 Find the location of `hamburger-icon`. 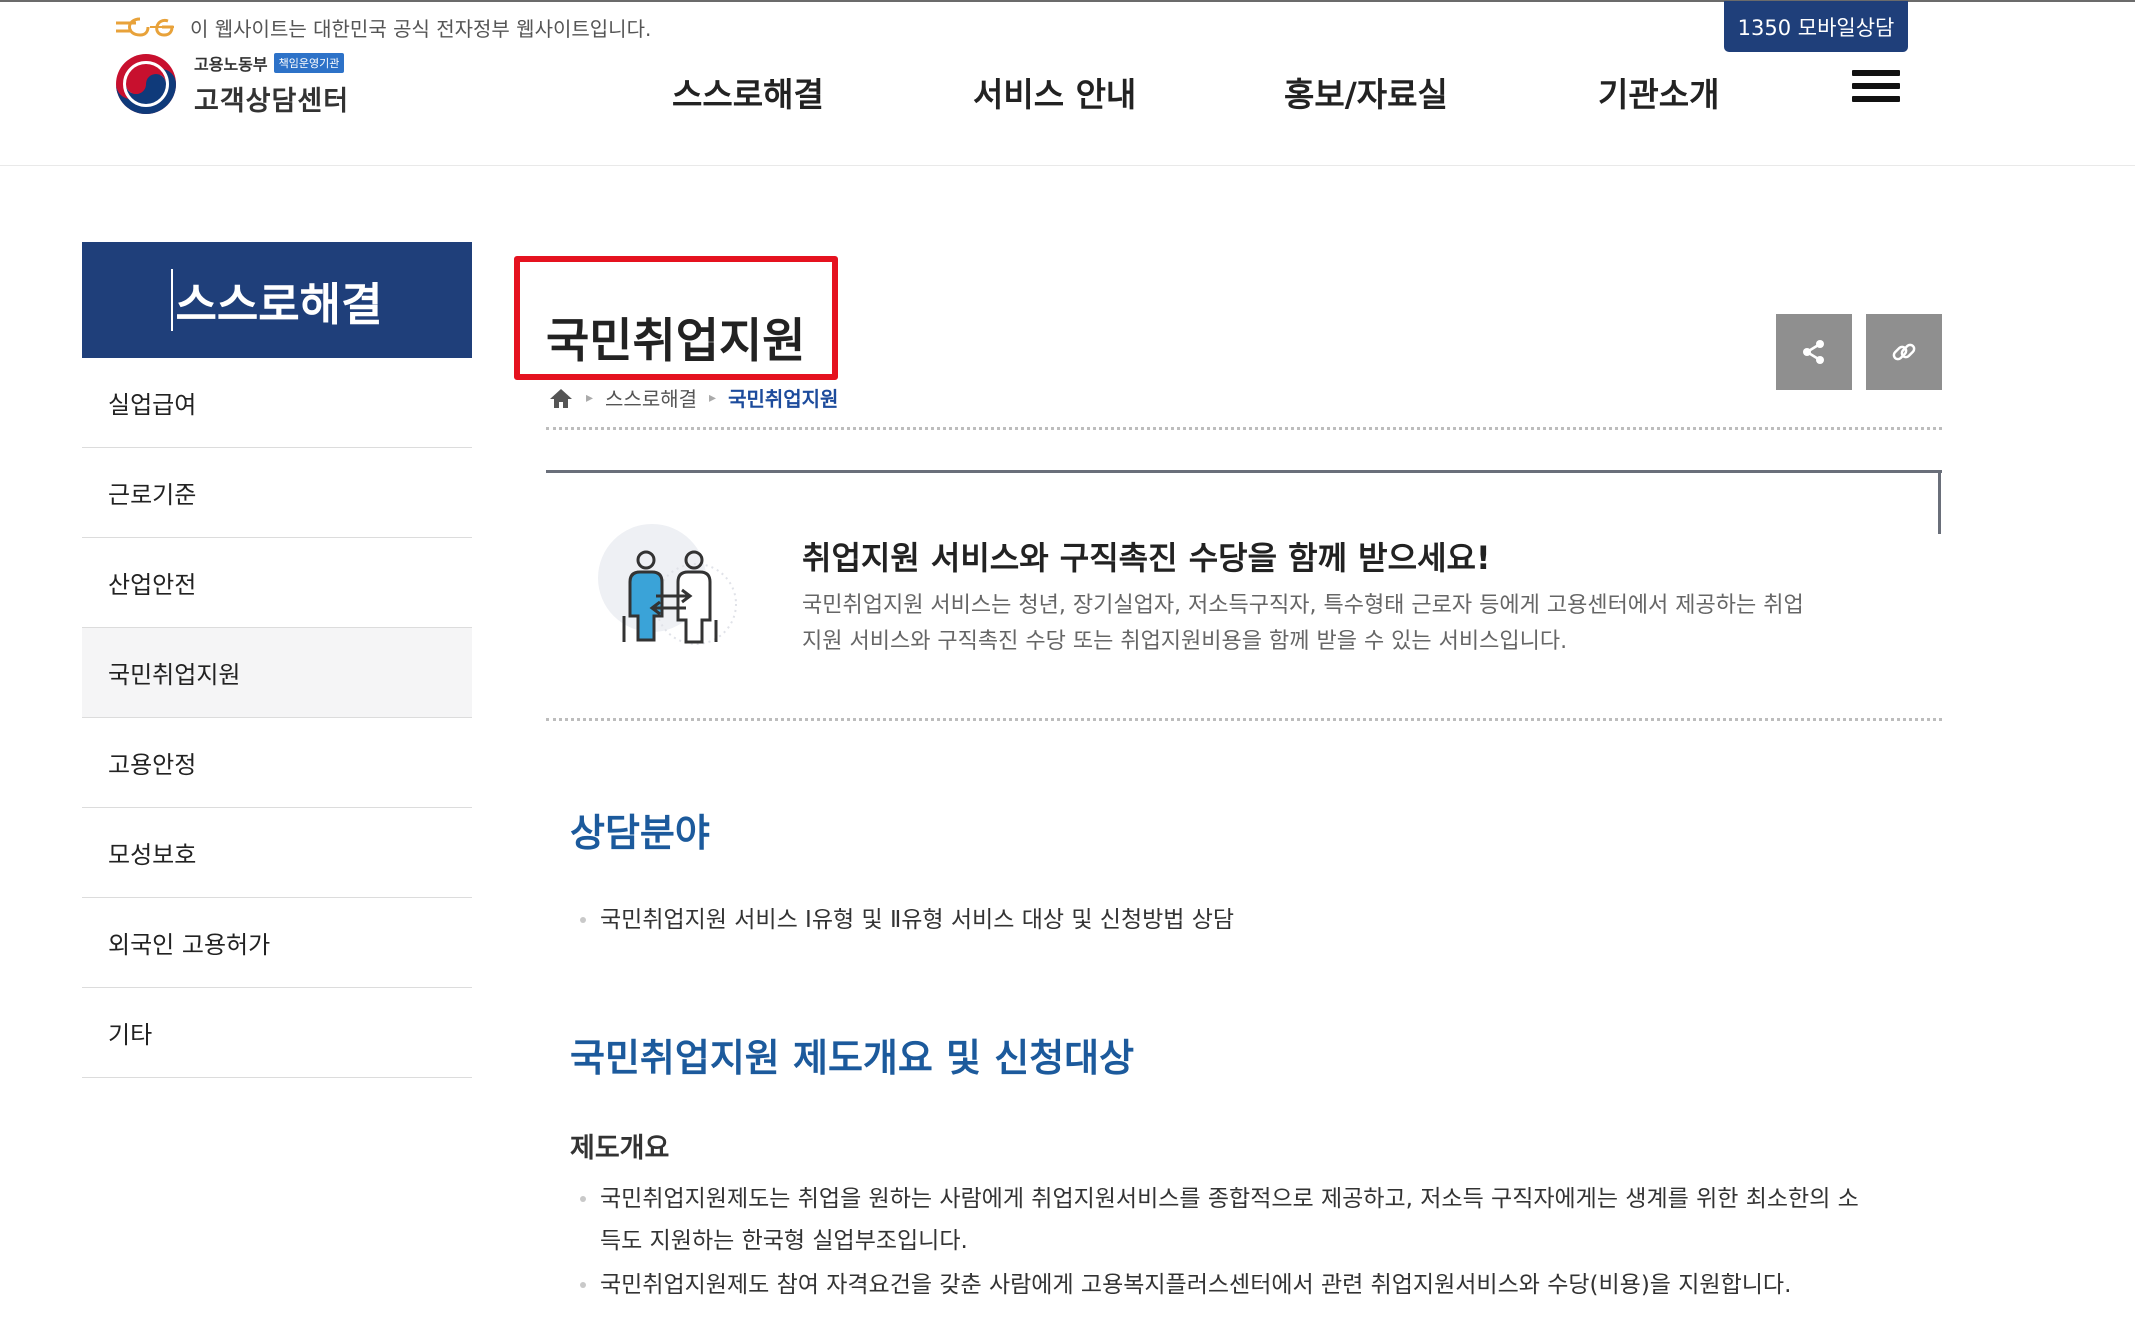

hamburger-icon is located at coordinates (1877, 89).